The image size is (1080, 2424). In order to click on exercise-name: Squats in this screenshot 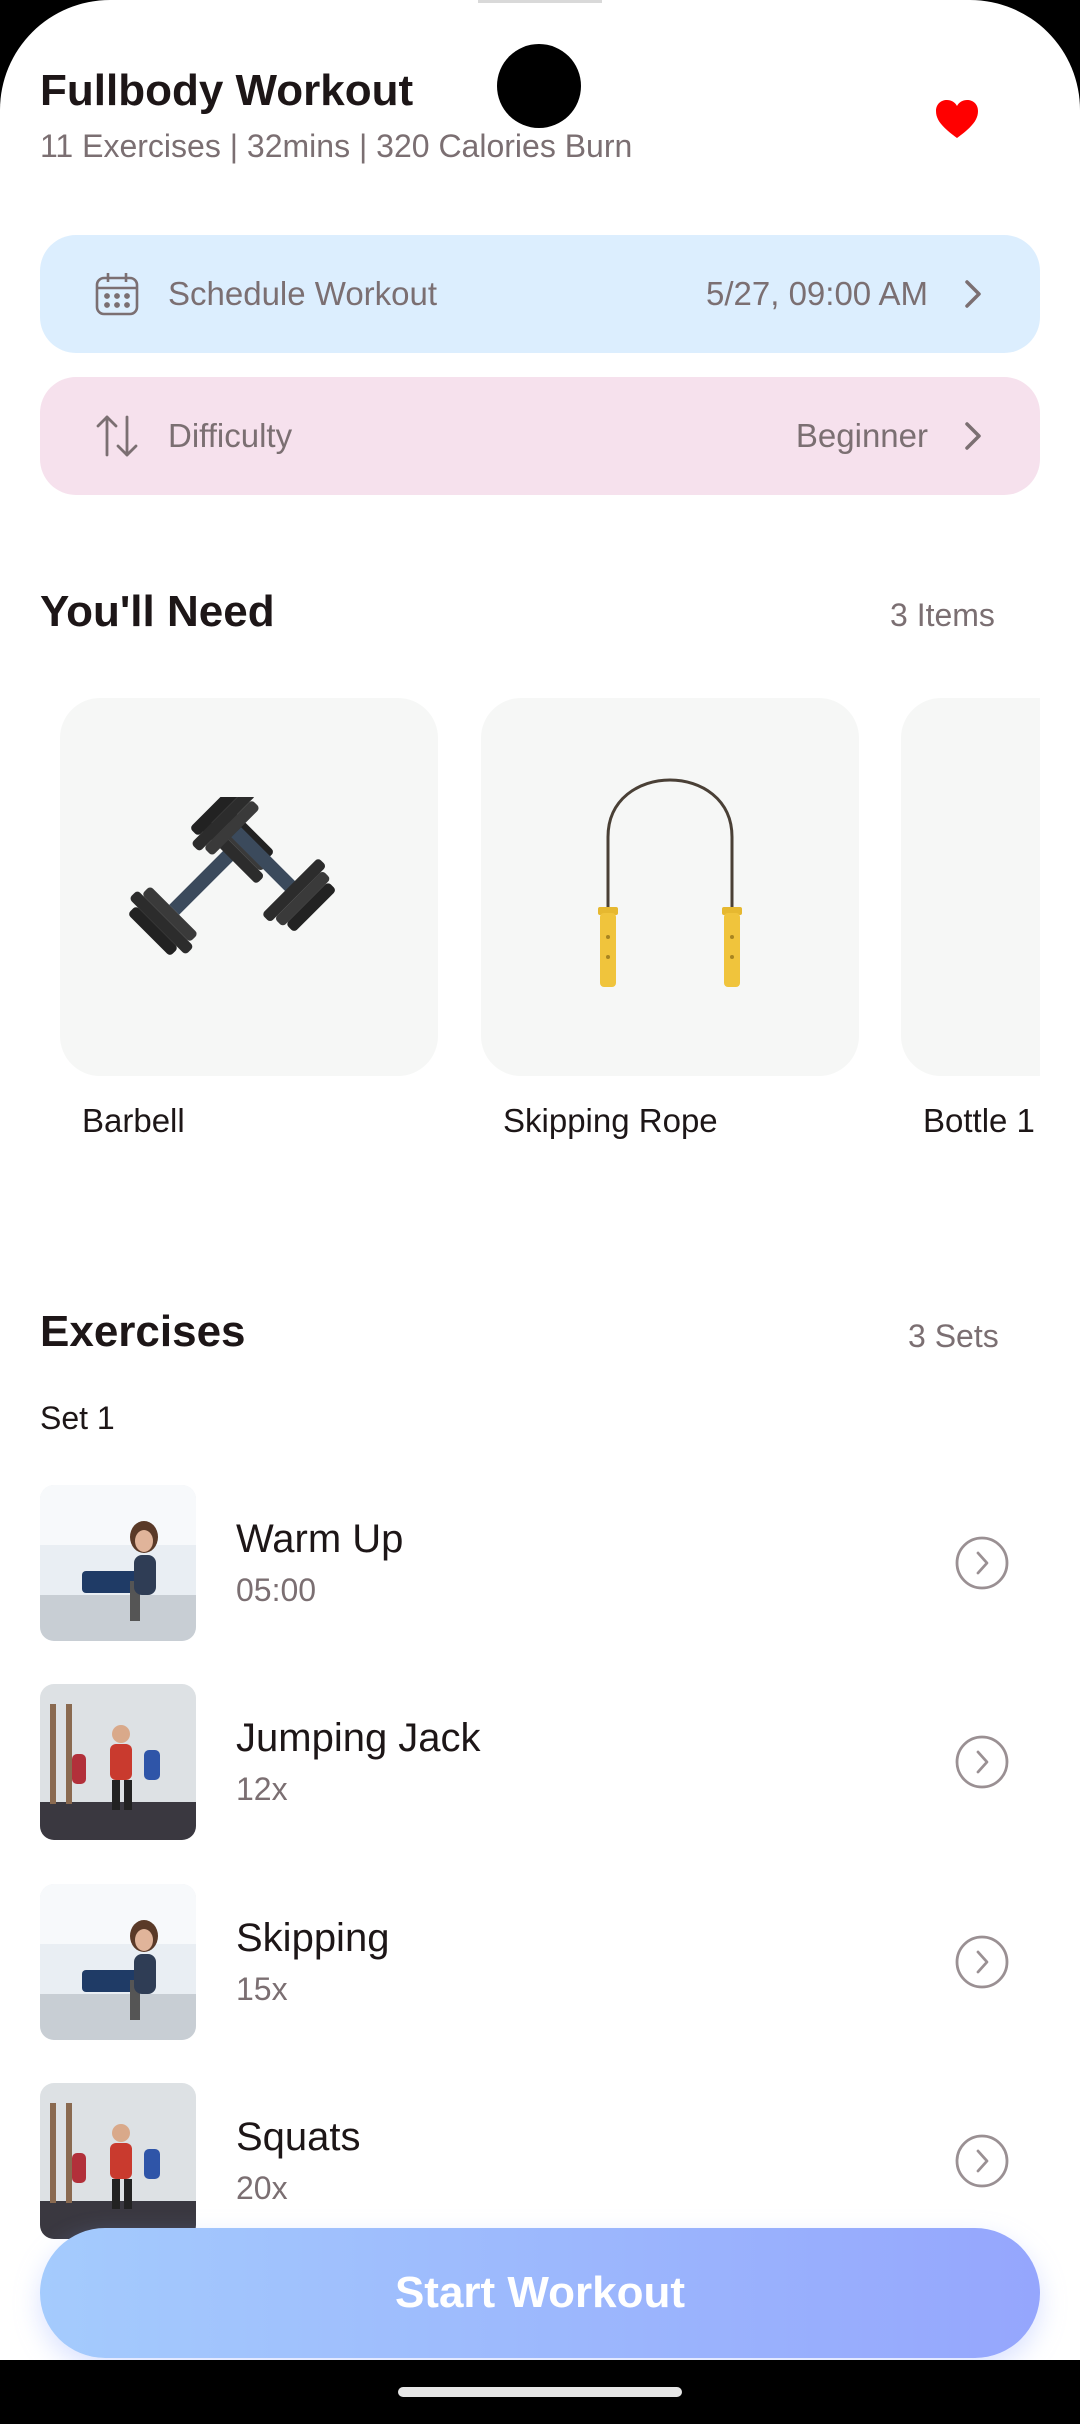, I will do `click(298, 2137)`.